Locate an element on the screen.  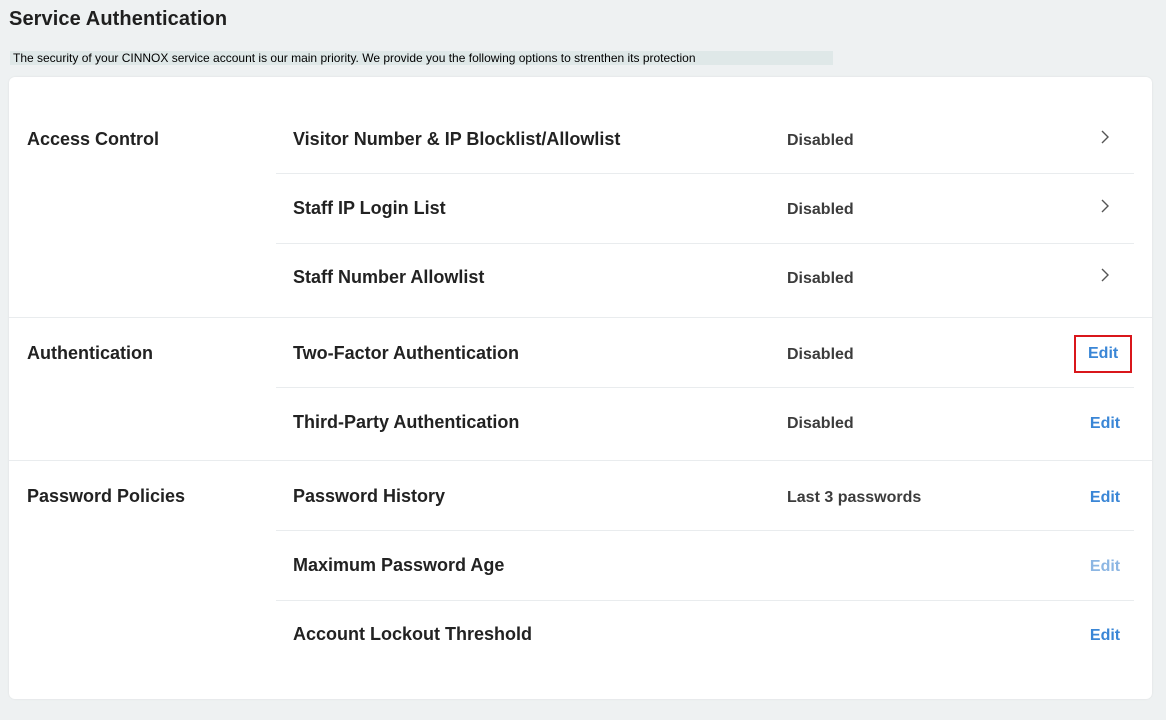
row-name: Staff Number Allowlist is located at coordinates (389, 277).